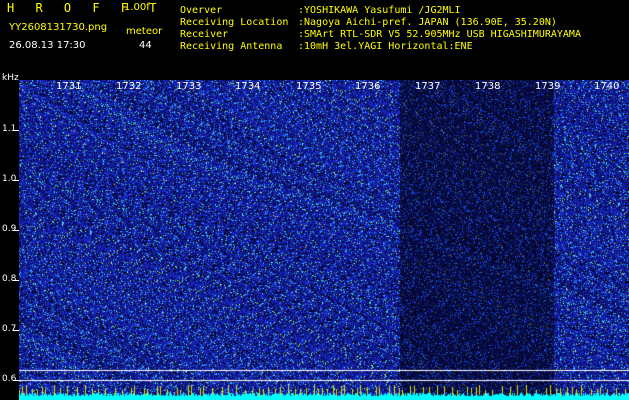  I want to click on x-tick-label: 1740, so click(607, 86).